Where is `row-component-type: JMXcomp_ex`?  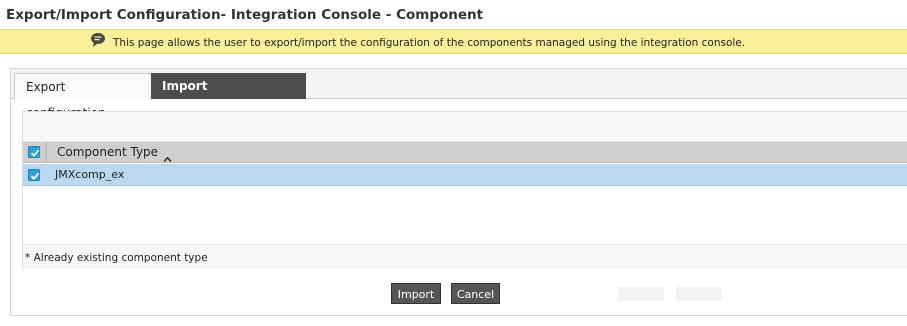 row-component-type: JMXcomp_ex is located at coordinates (90, 174).